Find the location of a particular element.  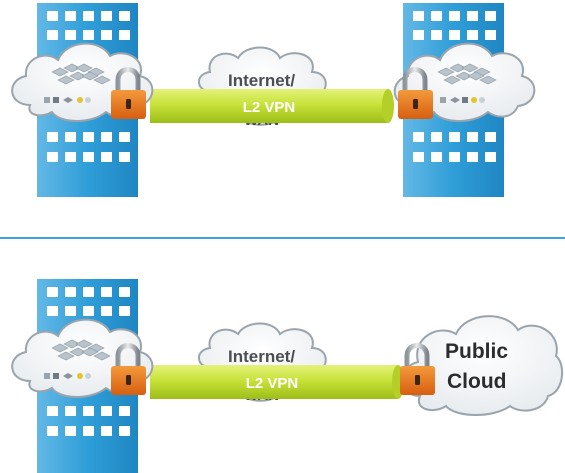

public-cloud-label-line2: Cloud is located at coordinates (476, 381).